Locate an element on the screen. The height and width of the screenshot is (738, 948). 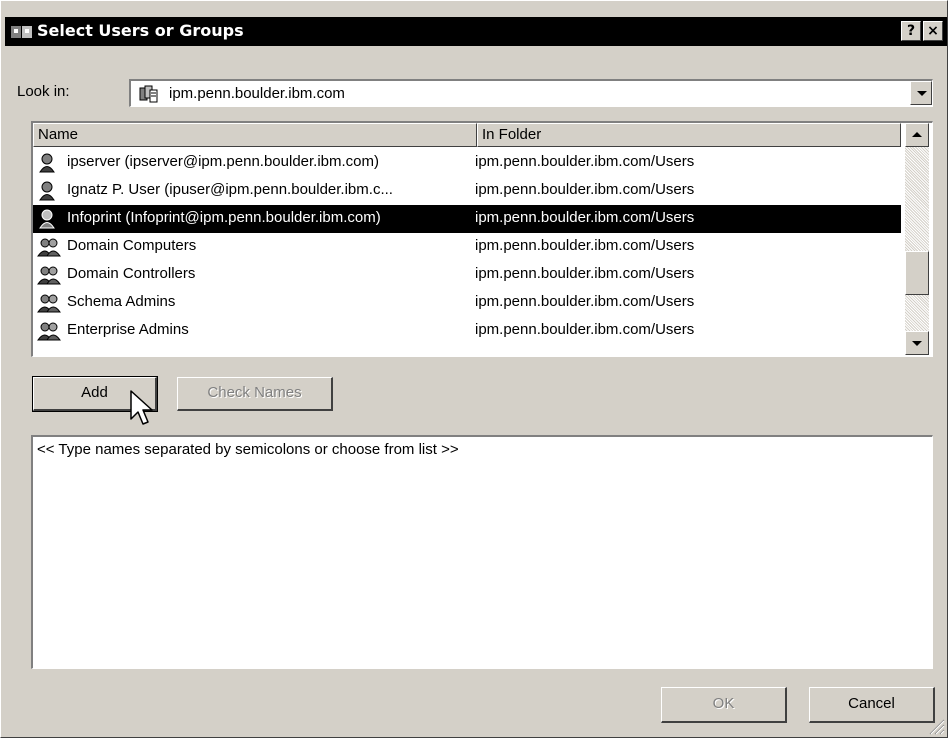
help-icon: ? is located at coordinates (911, 31).